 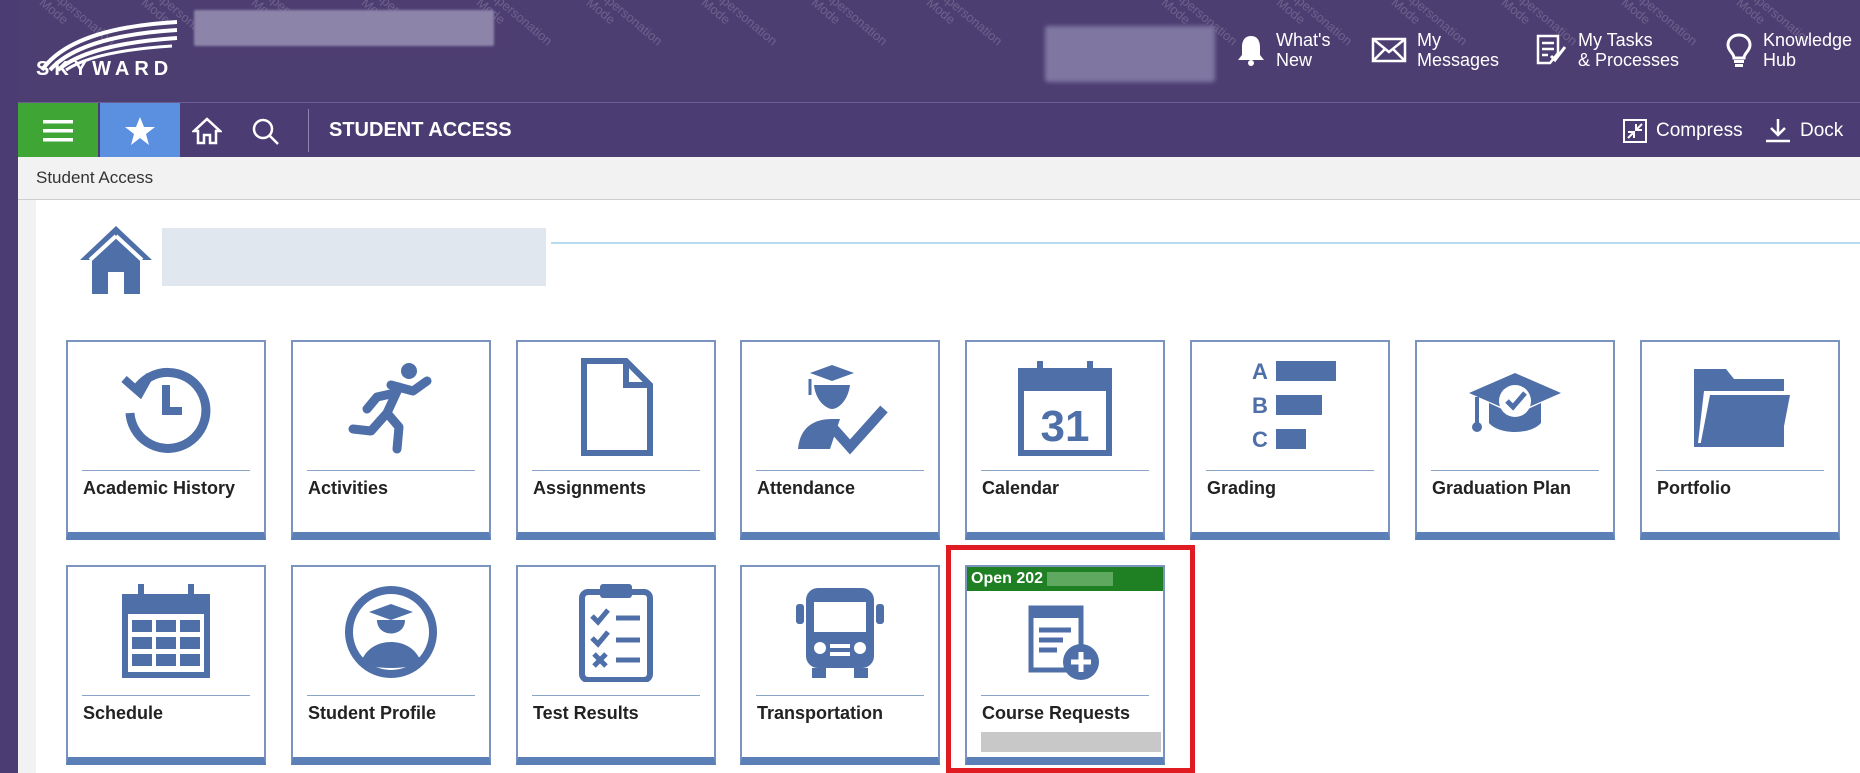 What do you see at coordinates (166, 410) in the screenshot?
I see `history-icon` at bounding box center [166, 410].